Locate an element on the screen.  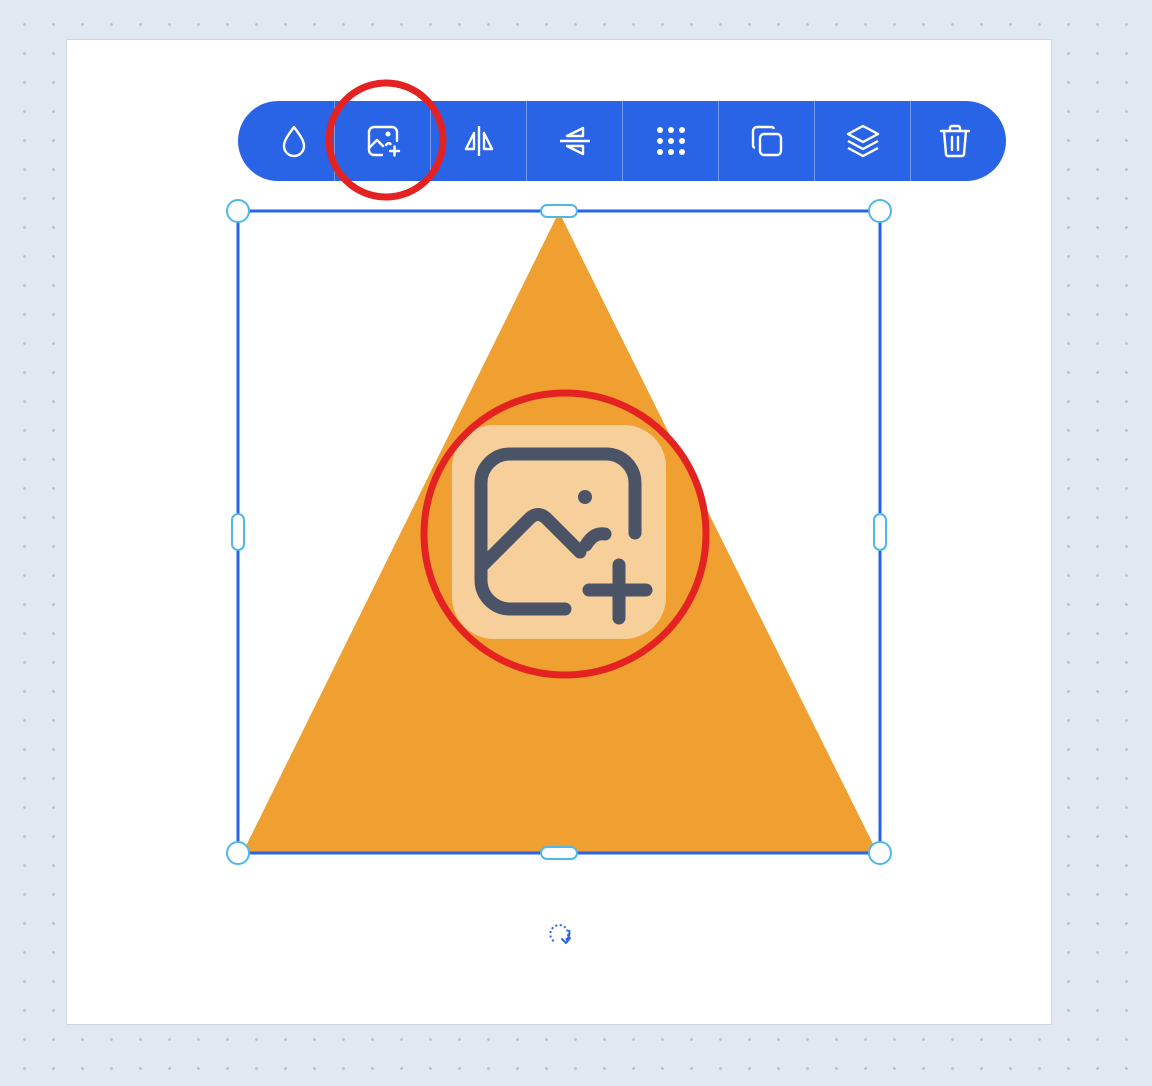
resize-handle-bottom-right is located at coordinates (880, 853).